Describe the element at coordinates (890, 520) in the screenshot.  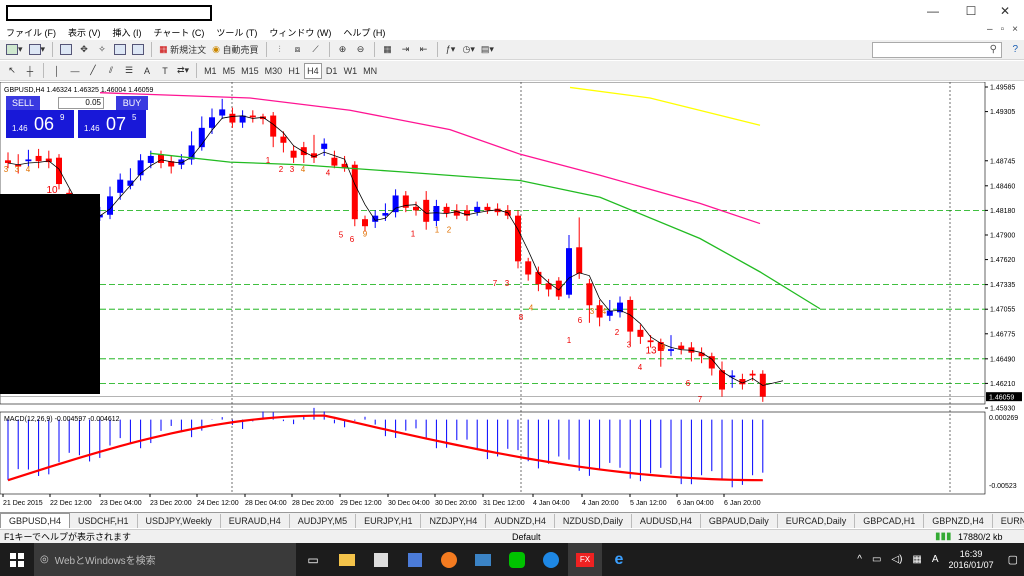
I see `tab-gbpcad-h1: GBPCAD,H1` at that location.